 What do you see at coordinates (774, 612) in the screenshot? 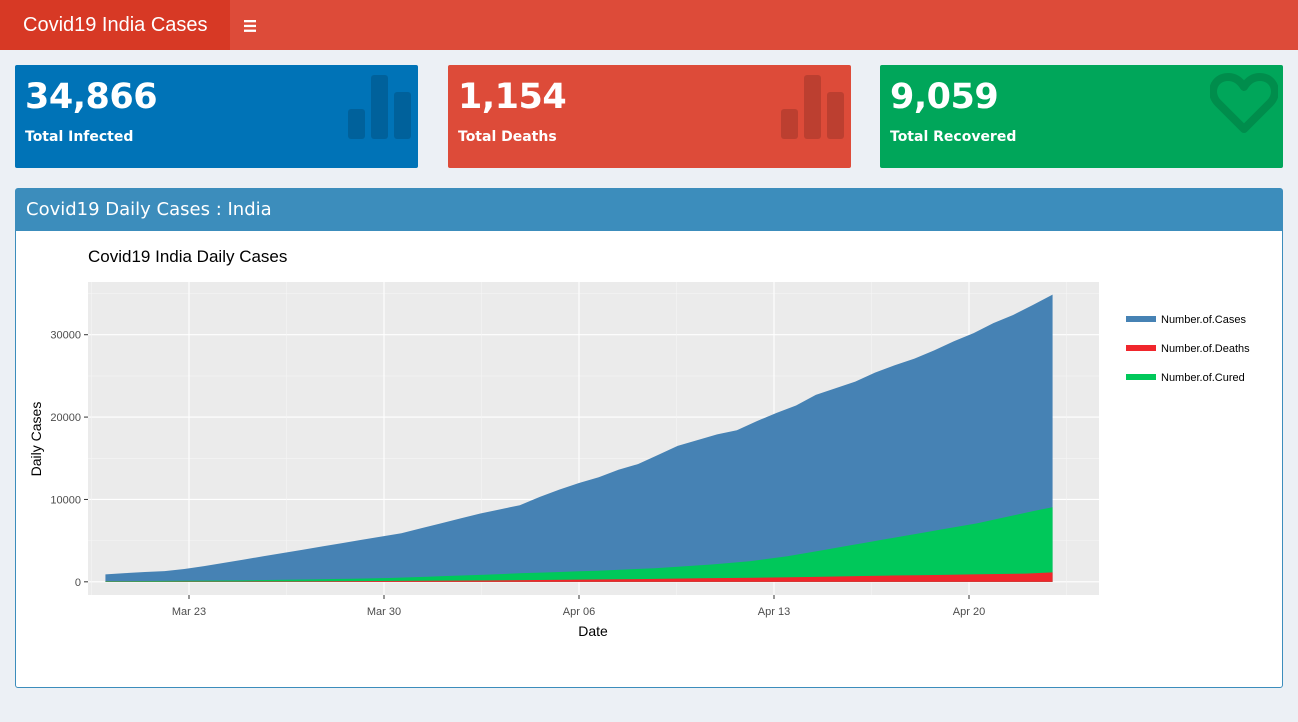
I see `x-tick-label: Apr 13` at bounding box center [774, 612].